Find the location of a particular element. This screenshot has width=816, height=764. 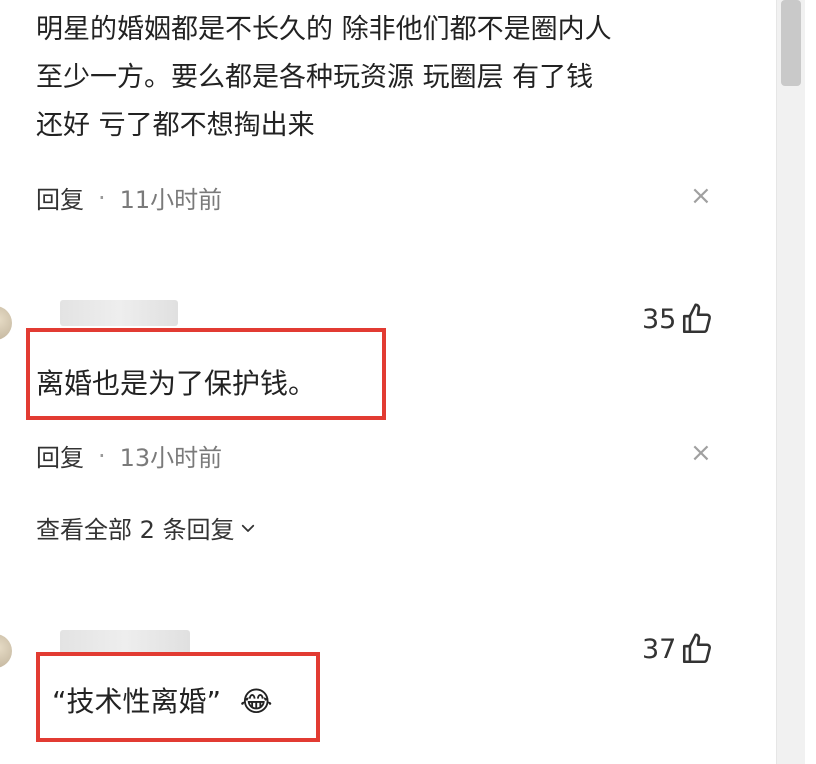

username-blurred is located at coordinates (119, 313).